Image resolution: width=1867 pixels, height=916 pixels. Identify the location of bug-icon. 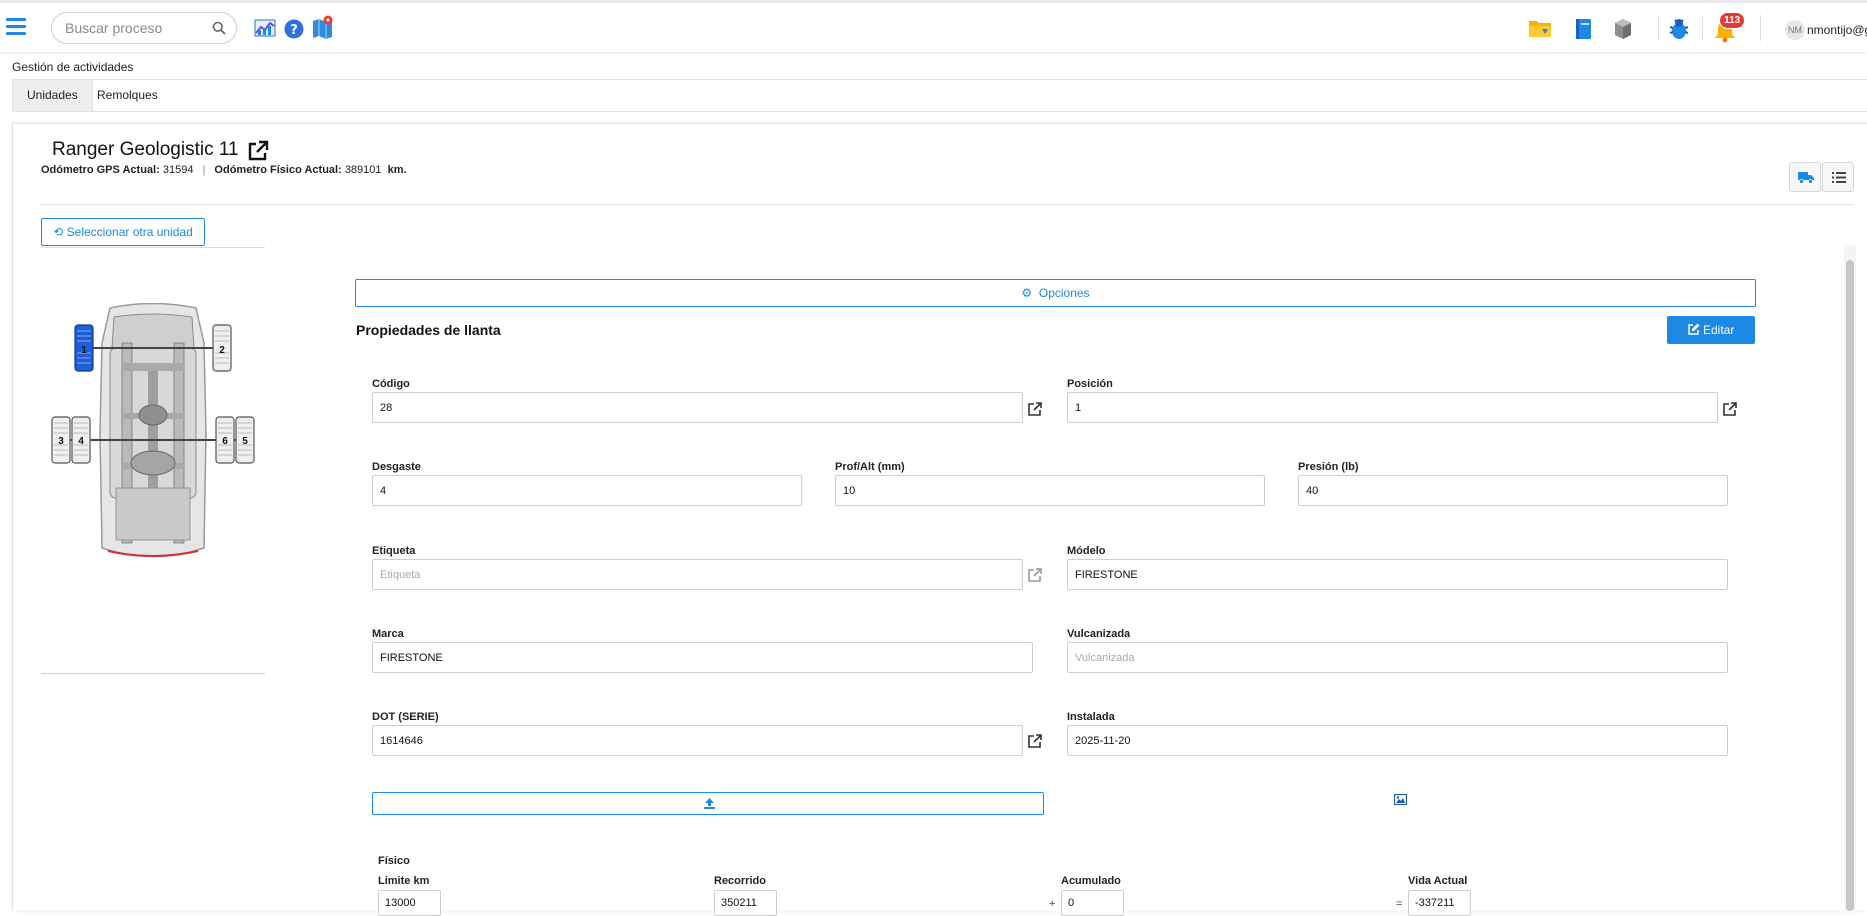
(1679, 29).